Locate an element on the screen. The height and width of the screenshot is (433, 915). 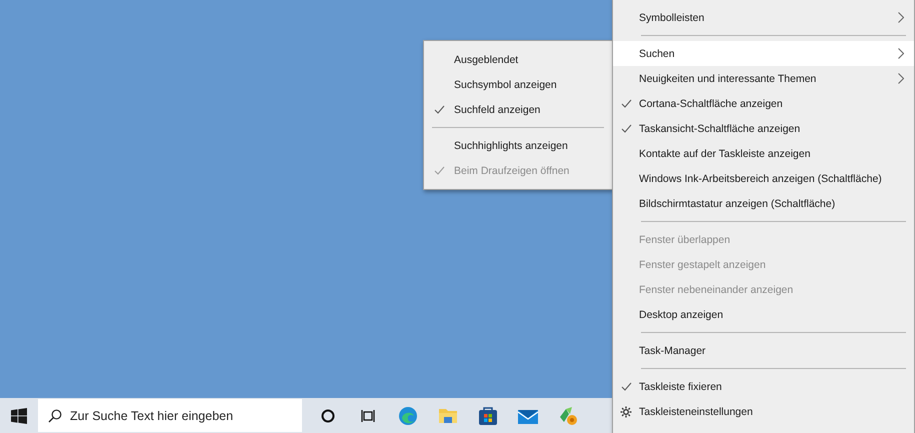
menu-item: Suchsymbol anzeigen is located at coordinates (518, 84).